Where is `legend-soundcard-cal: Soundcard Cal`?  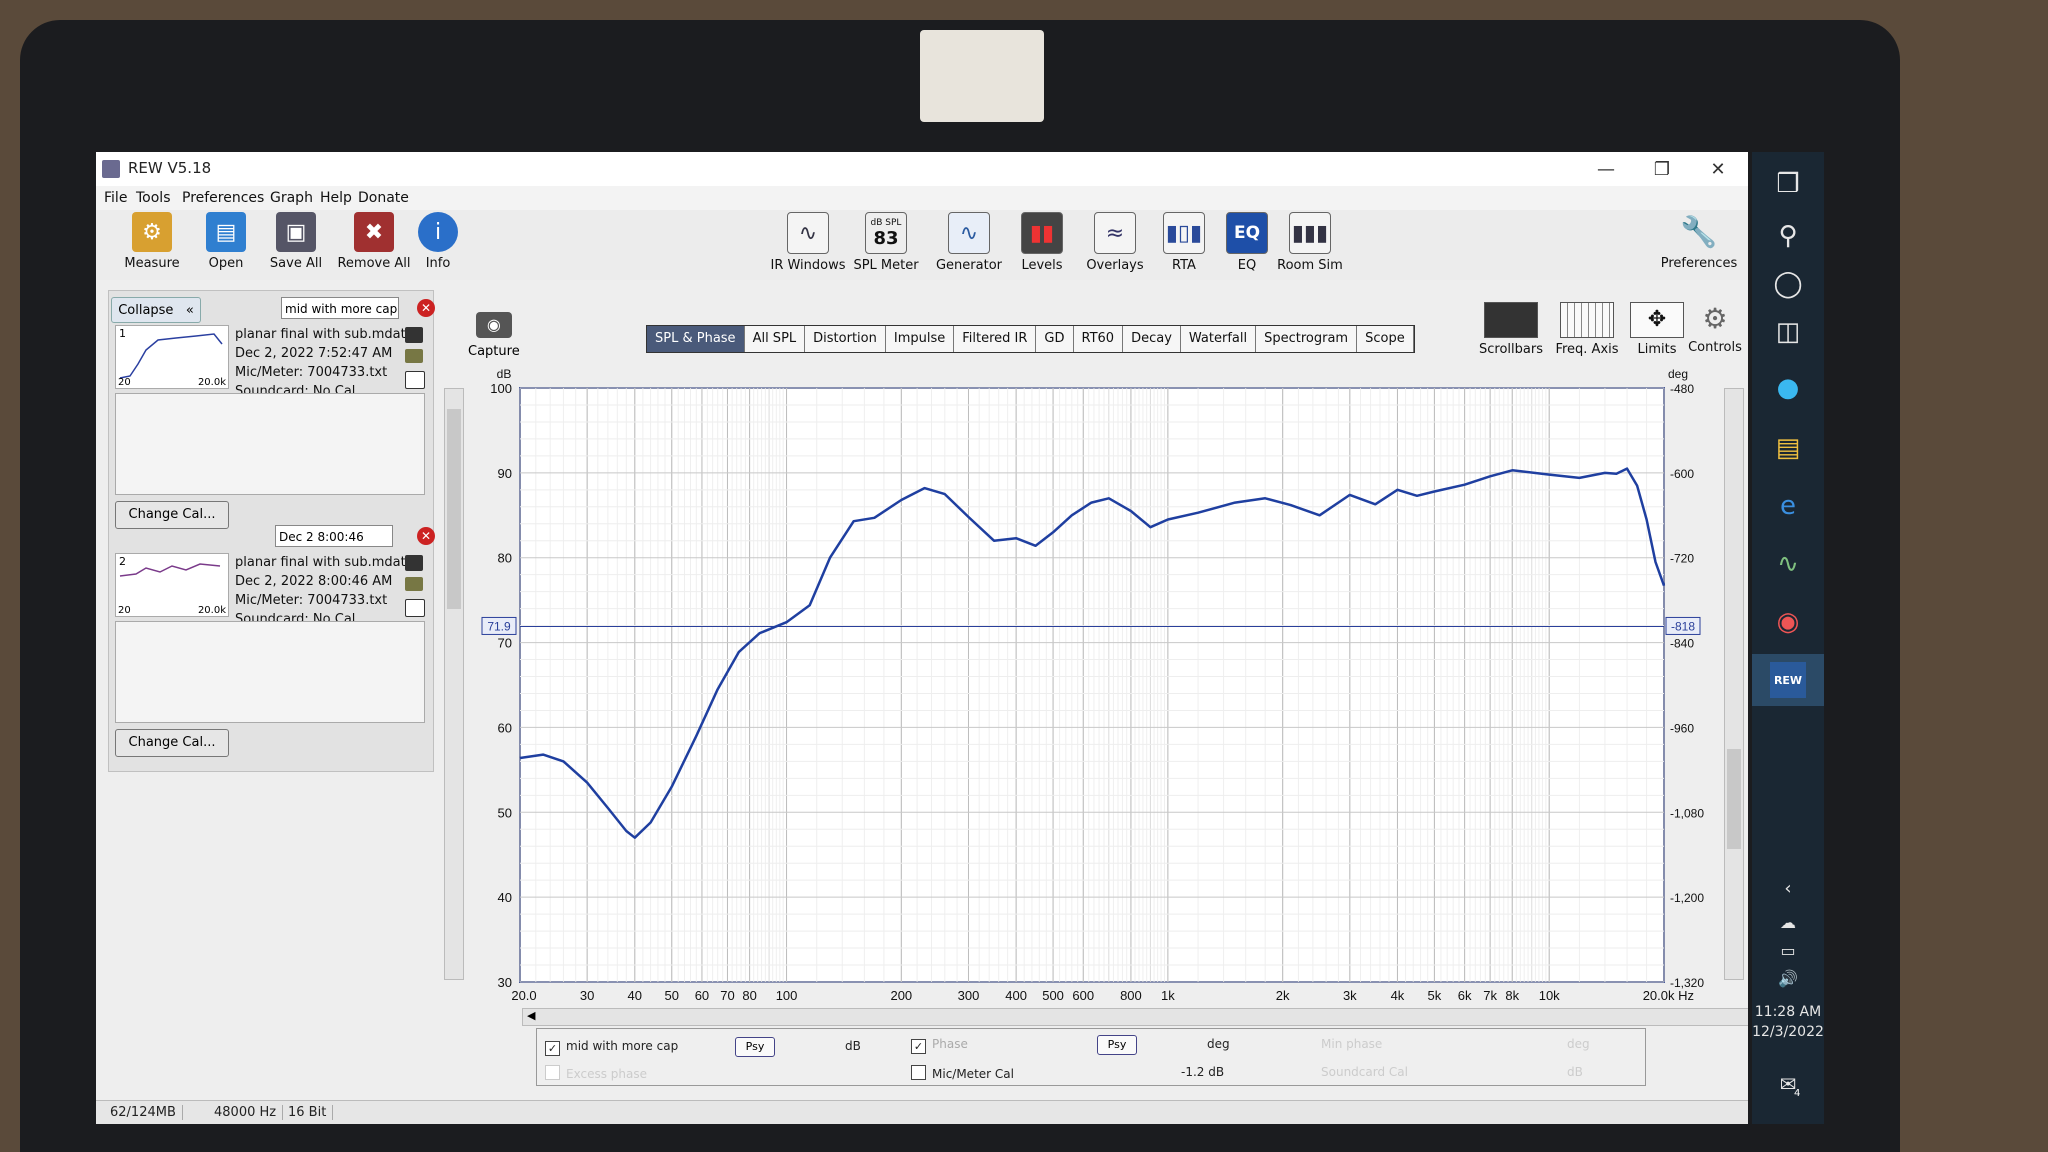
legend-soundcard-cal: Soundcard Cal is located at coordinates (1364, 1072).